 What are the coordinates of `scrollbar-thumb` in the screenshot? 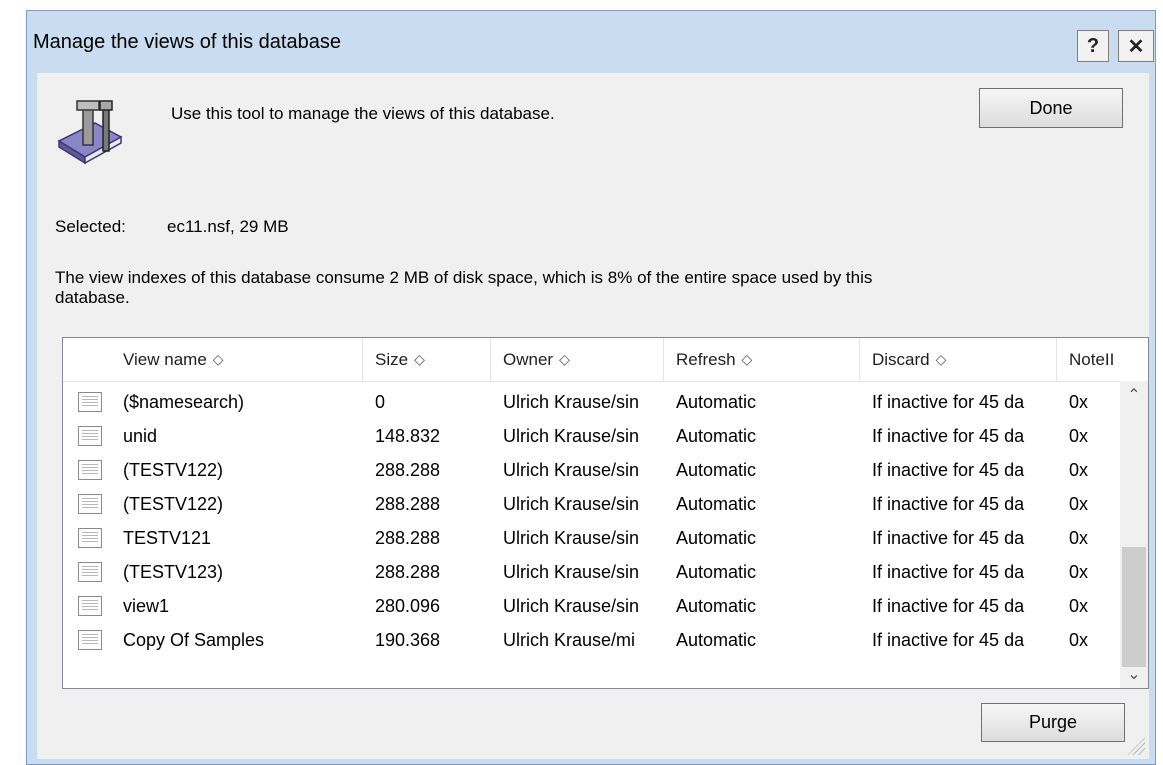 It's located at (1134, 607).